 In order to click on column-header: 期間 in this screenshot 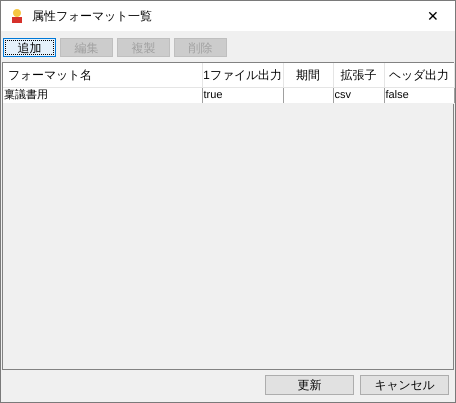, I will do `click(308, 75)`.